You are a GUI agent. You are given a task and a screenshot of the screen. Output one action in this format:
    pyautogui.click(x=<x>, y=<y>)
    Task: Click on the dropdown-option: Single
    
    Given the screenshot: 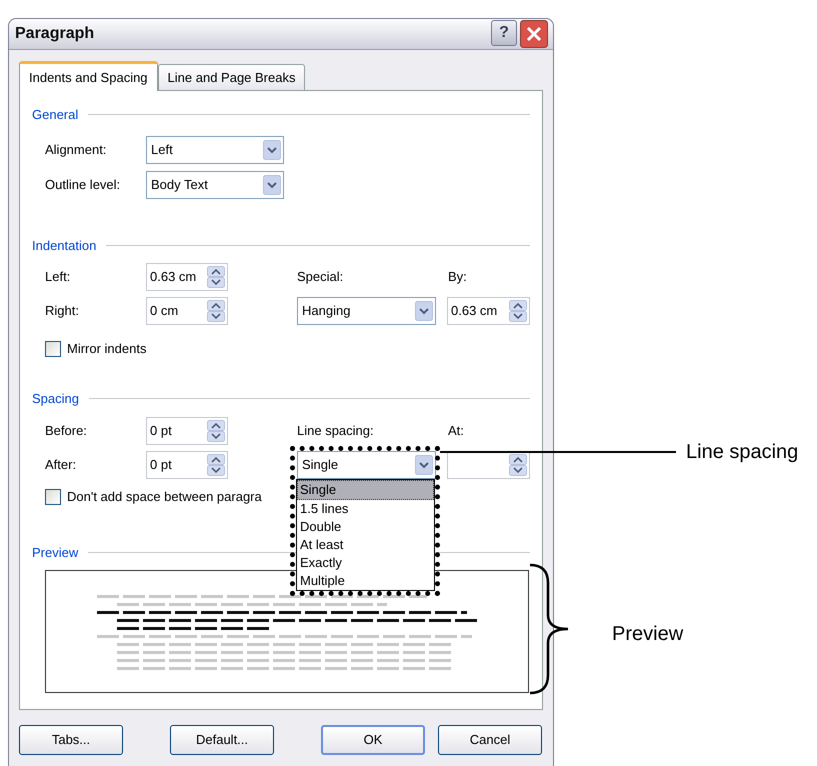 What is the action you would take?
    pyautogui.click(x=365, y=490)
    